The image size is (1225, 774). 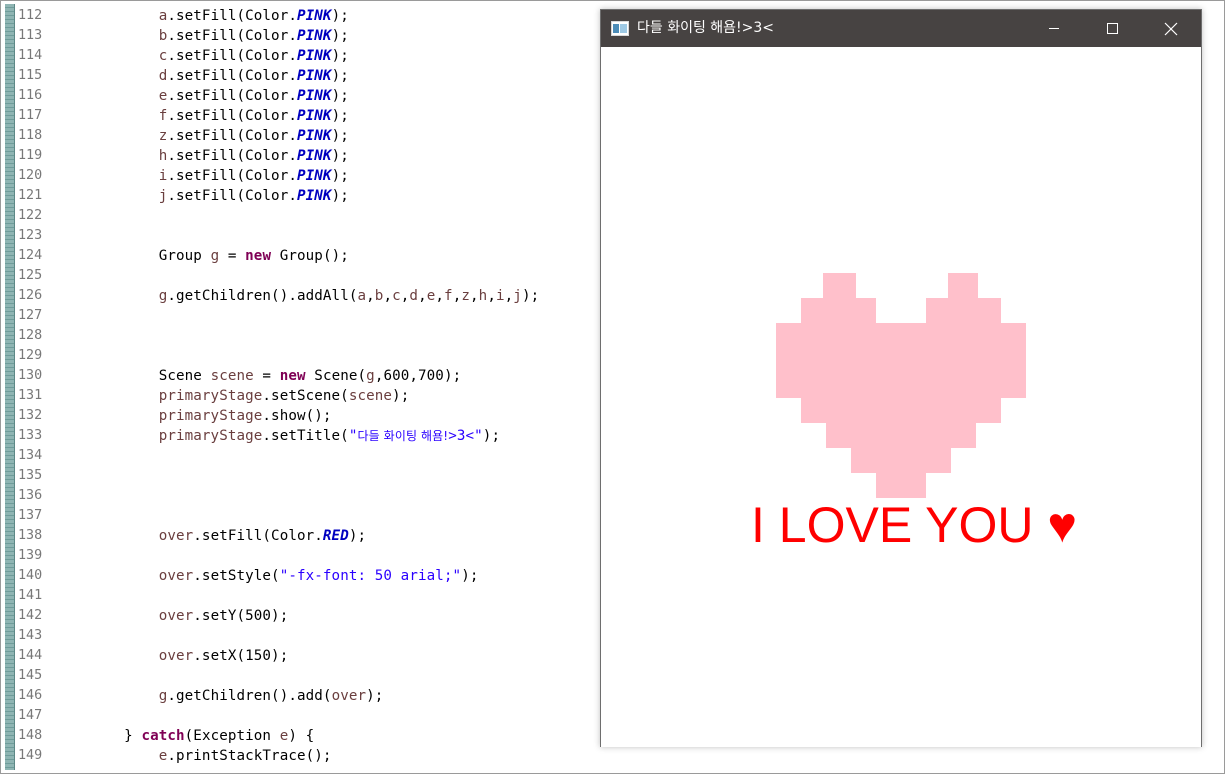 I want to click on code-text: } catch(Exception e) {, so click(x=184, y=736).